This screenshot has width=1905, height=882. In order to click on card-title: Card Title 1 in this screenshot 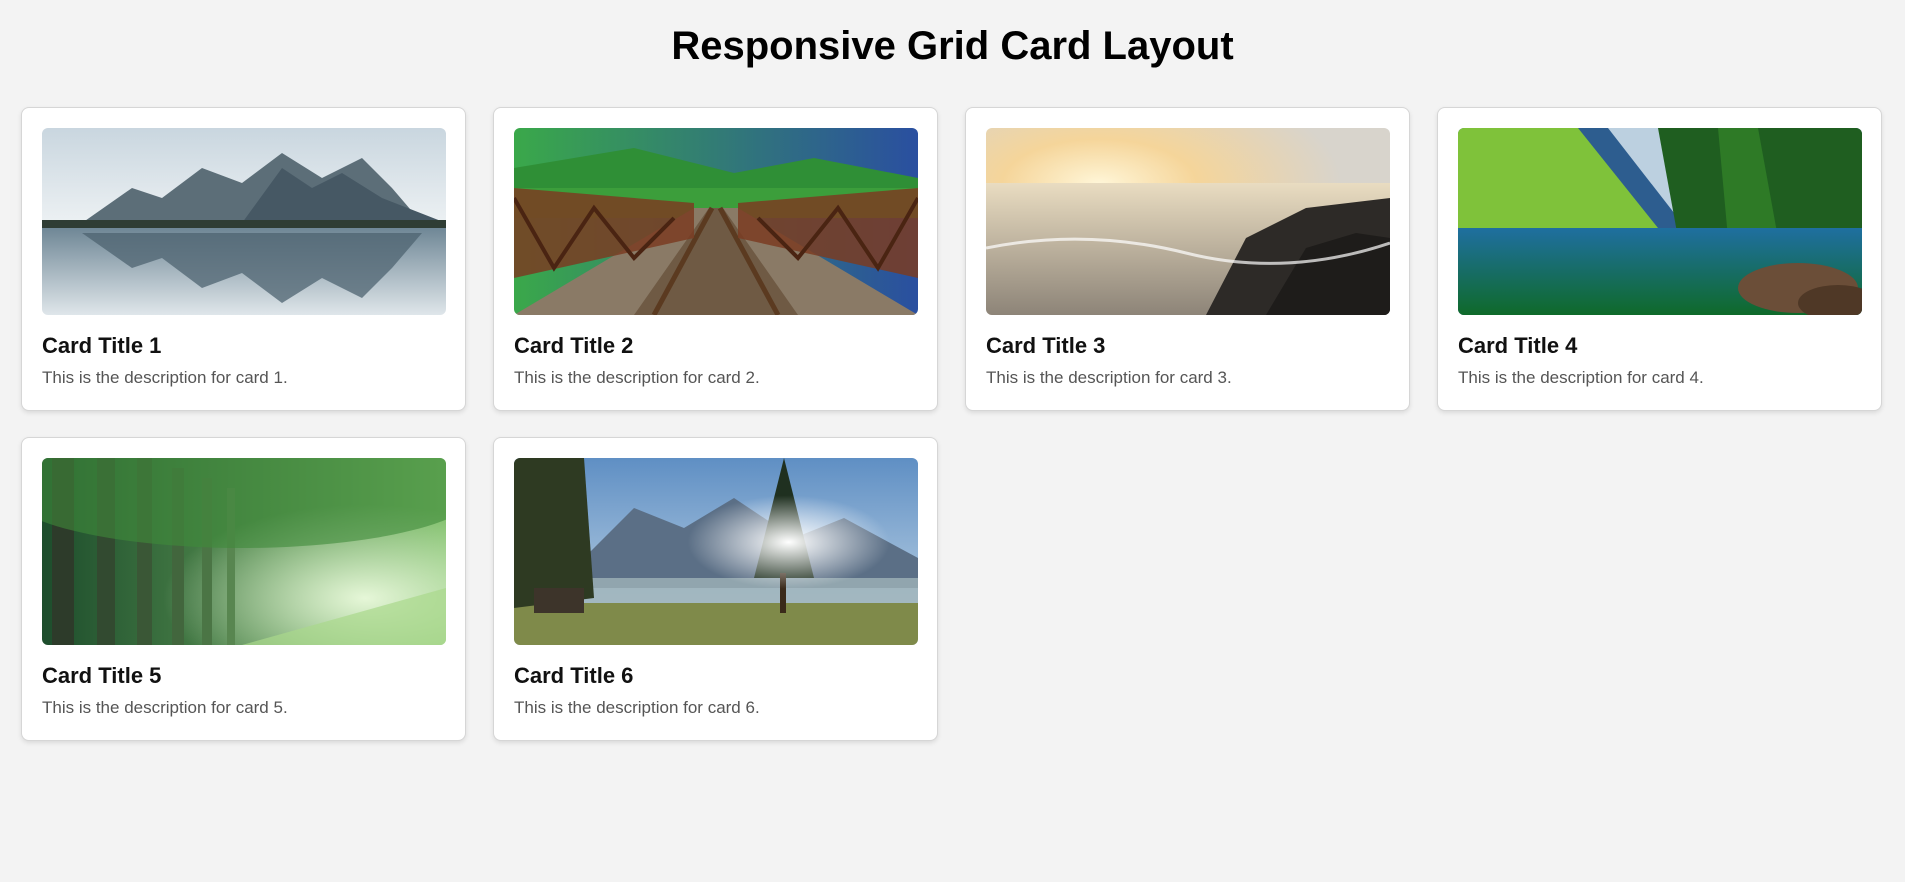, I will do `click(102, 345)`.